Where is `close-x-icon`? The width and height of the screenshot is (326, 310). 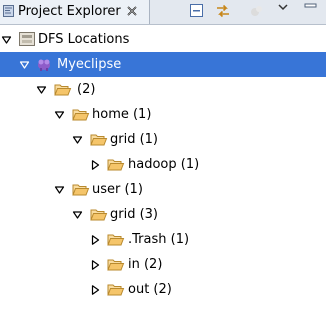
close-x-icon is located at coordinates (132, 11).